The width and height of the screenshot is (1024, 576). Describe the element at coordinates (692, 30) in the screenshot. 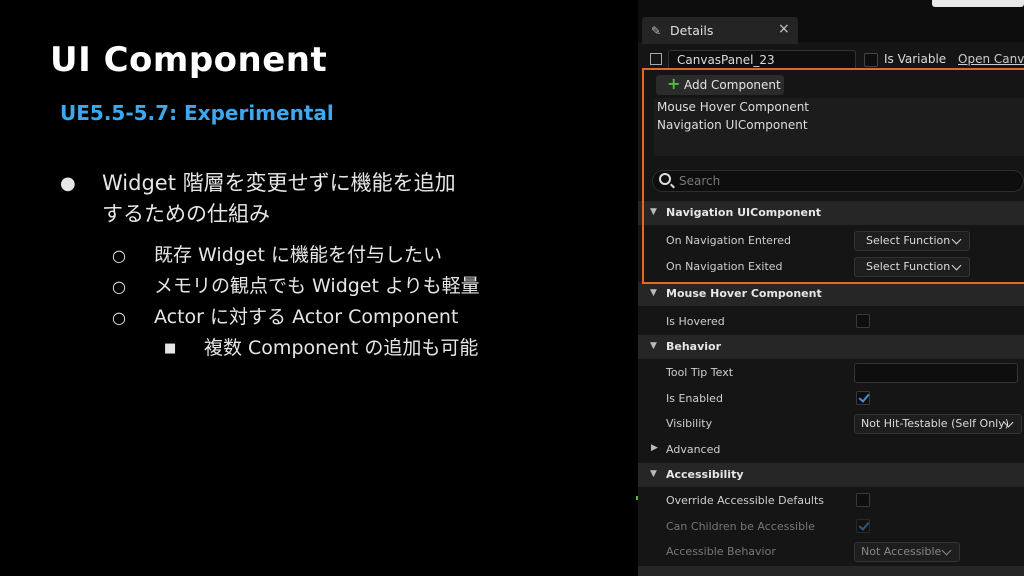

I see `tab-details-label: Details` at that location.